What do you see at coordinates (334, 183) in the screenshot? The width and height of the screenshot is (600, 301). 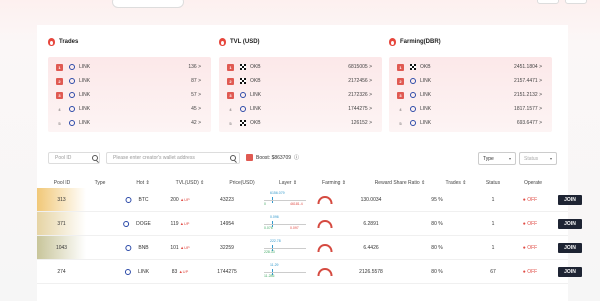 I see `col-farming: Farming ⇕` at bounding box center [334, 183].